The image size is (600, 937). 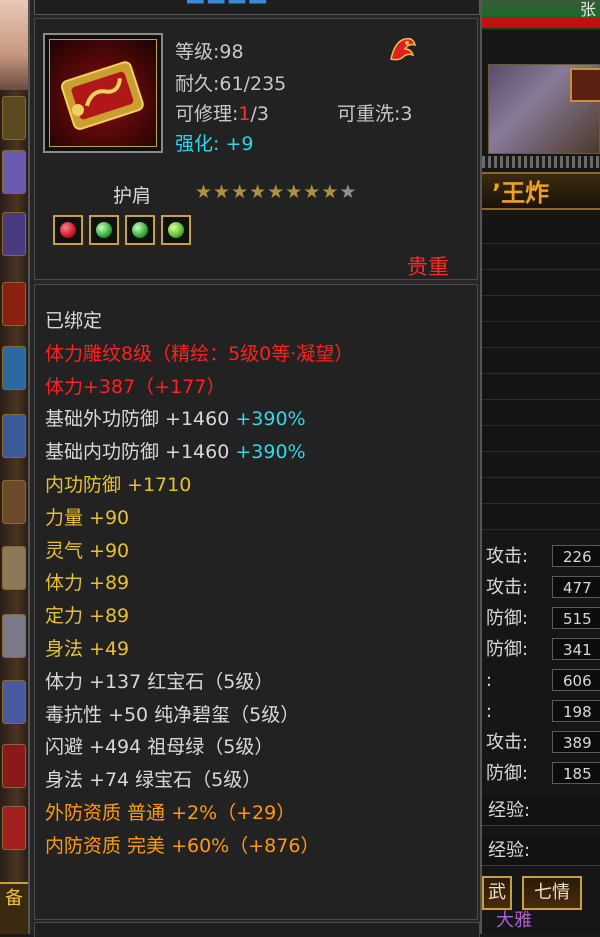 I want to click on stat-text: 内功防御 +1710, so click(x=118, y=484).